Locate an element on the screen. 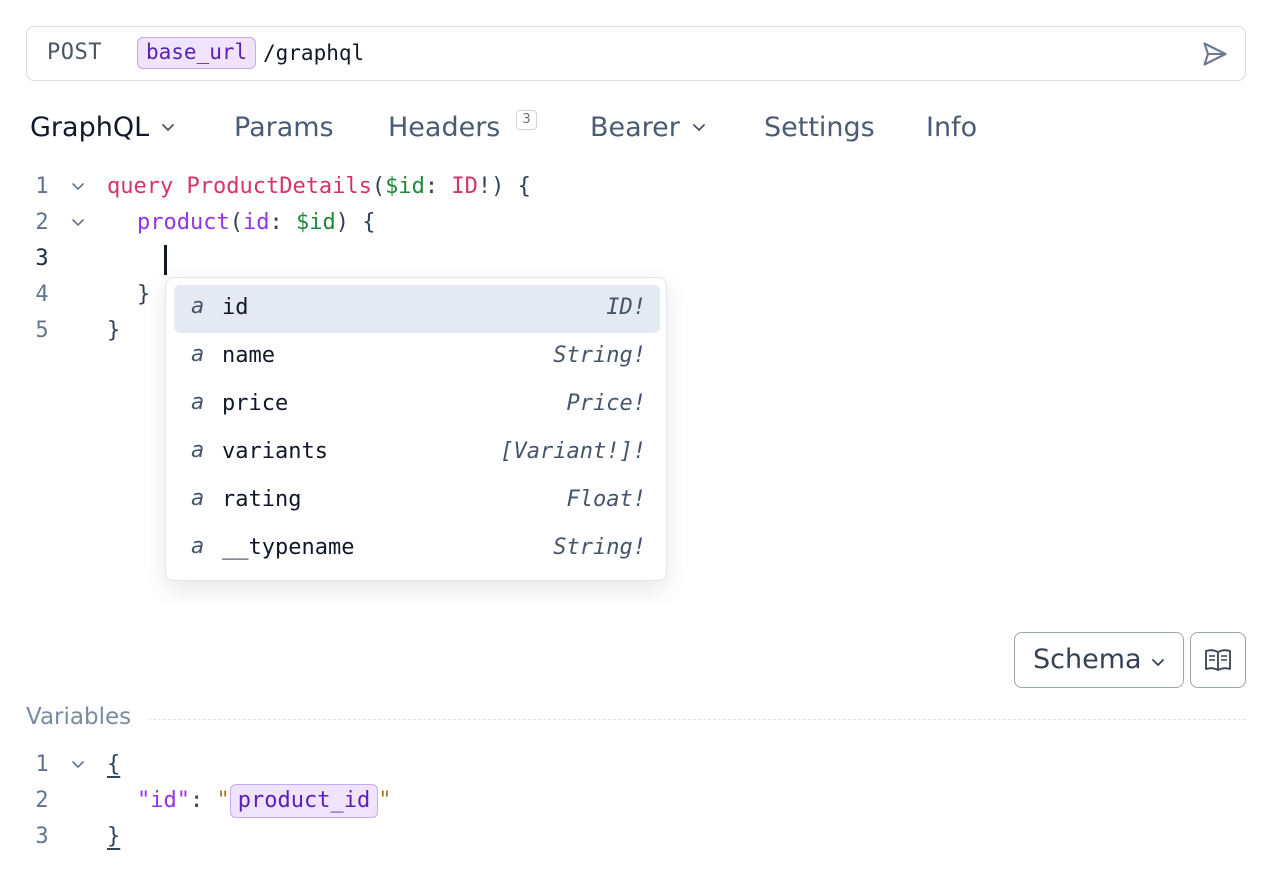 This screenshot has height=880, width=1272. autocomplete-item: a name String! is located at coordinates (417, 357).